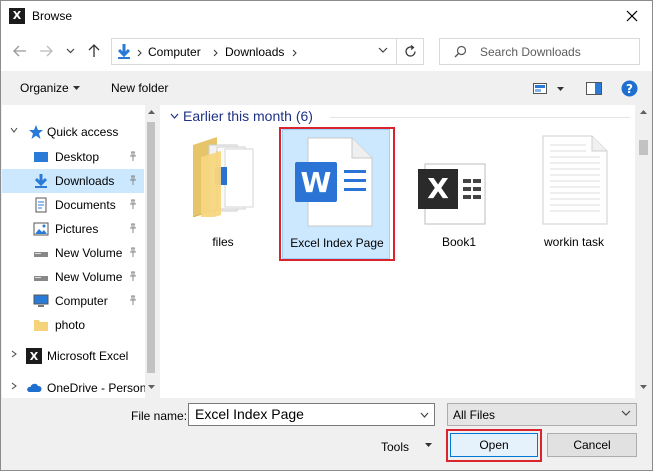  Describe the element at coordinates (174, 52) in the screenshot. I see `breadcrumb-computer: Computer` at that location.